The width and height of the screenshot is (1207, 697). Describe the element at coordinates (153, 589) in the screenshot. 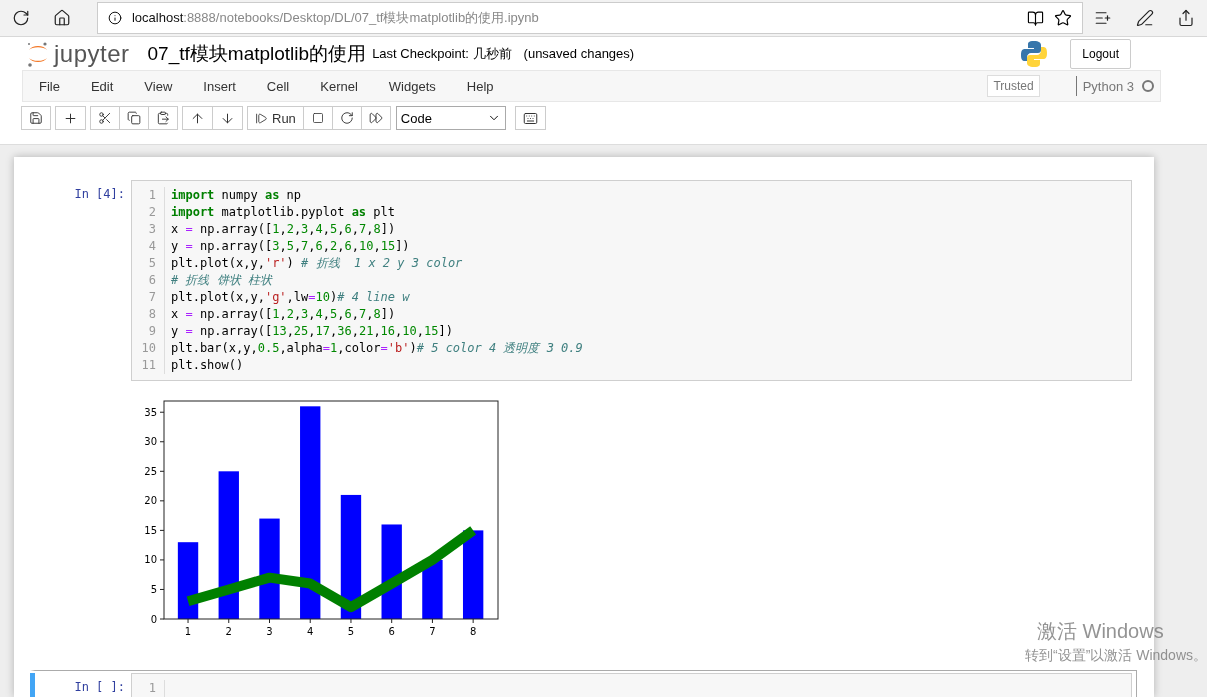

I see `y-tick-label: 5` at that location.